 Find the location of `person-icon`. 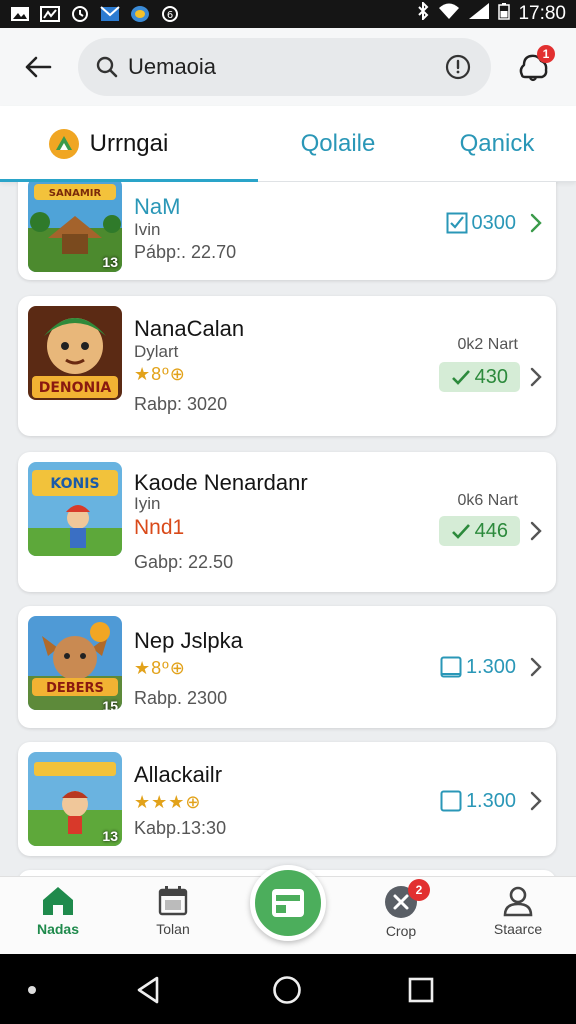

person-icon is located at coordinates (518, 901).